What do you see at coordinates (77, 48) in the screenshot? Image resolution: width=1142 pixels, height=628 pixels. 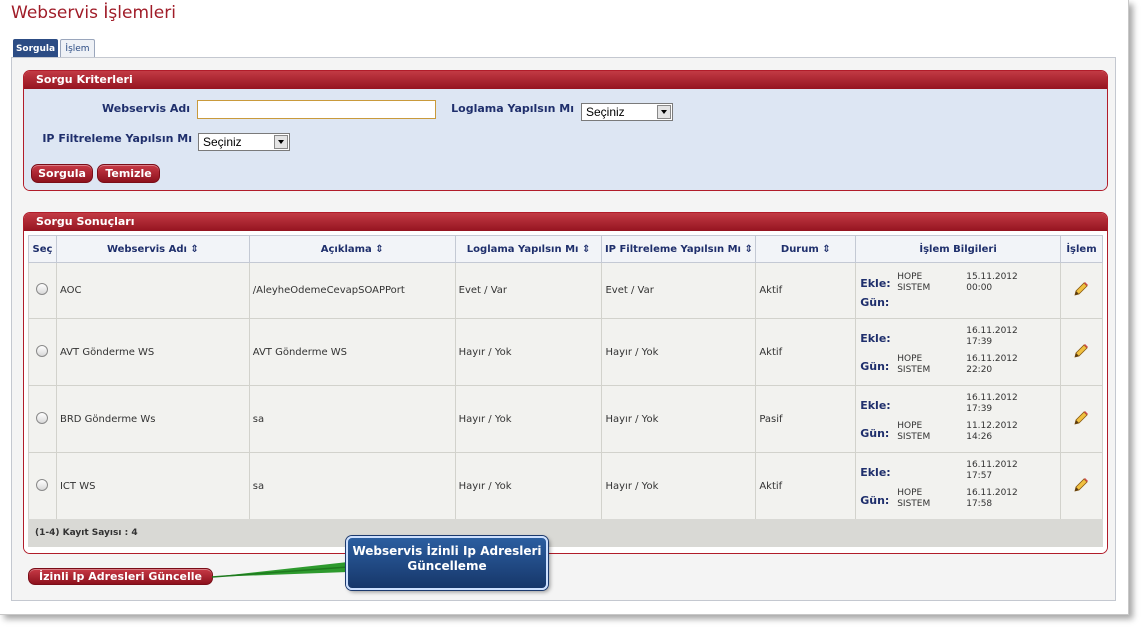 I see `tab-islem: İşlem` at bounding box center [77, 48].